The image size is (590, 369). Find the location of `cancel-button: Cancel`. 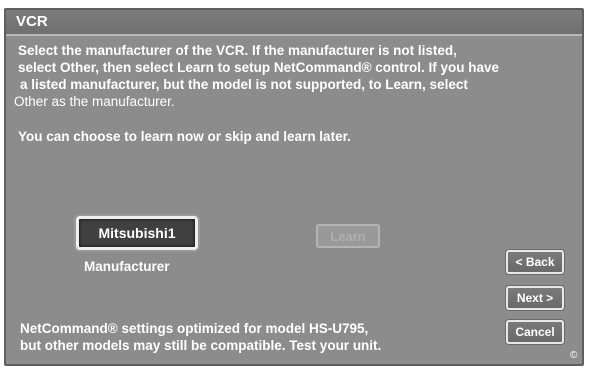

cancel-button: Cancel is located at coordinates (535, 332).